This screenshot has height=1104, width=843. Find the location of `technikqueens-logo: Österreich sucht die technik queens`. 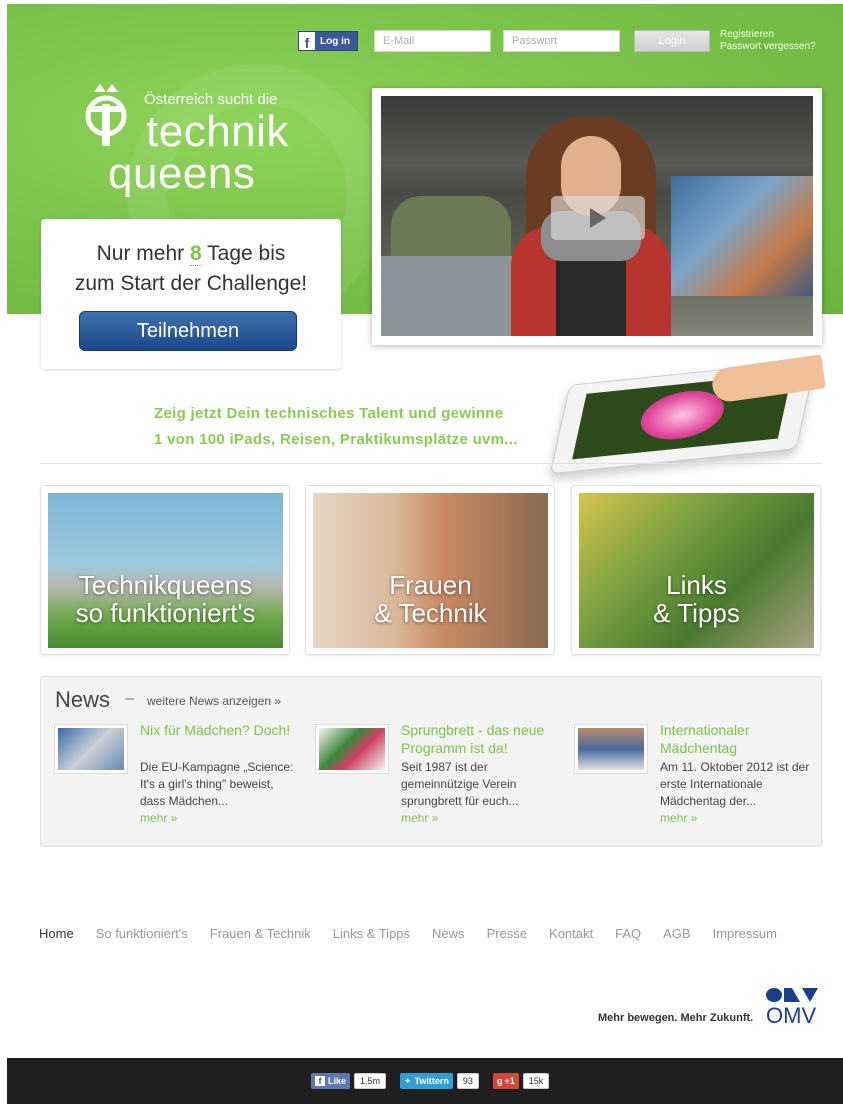

technikqueens-logo: Österreich sucht die technik queens is located at coordinates (194, 148).